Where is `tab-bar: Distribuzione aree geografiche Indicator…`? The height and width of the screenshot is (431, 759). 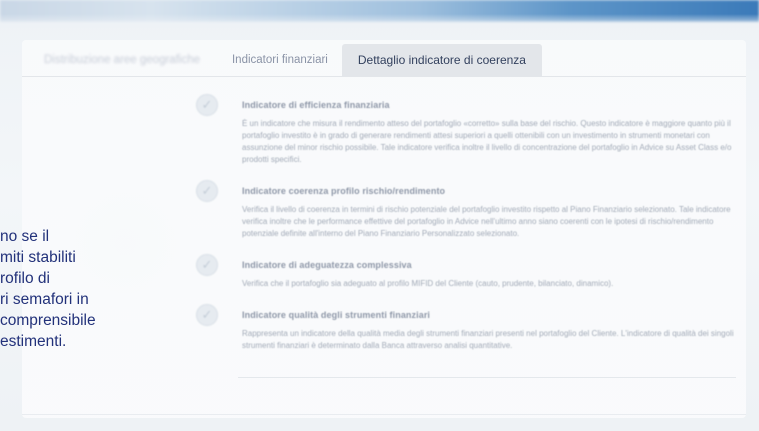 tab-bar: Distribuzione aree geografiche Indicator… is located at coordinates (282, 60).